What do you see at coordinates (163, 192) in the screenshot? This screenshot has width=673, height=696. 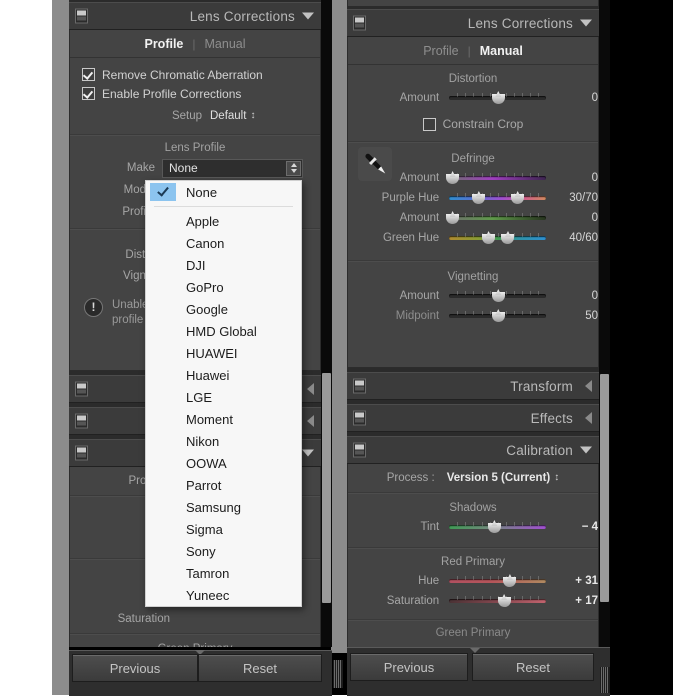 I see `check-icon` at bounding box center [163, 192].